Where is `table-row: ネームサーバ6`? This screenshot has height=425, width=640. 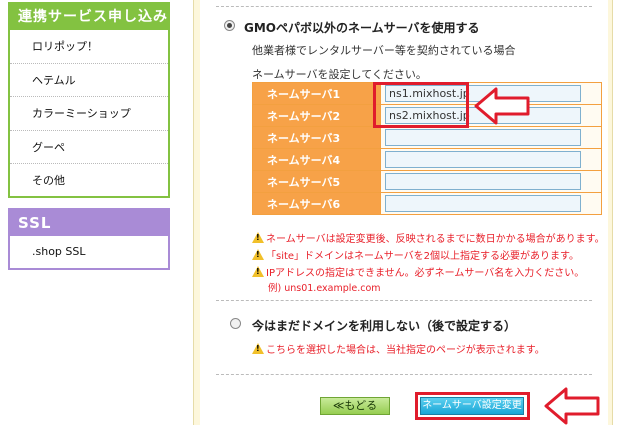
table-row: ネームサーバ6 is located at coordinates (427, 203).